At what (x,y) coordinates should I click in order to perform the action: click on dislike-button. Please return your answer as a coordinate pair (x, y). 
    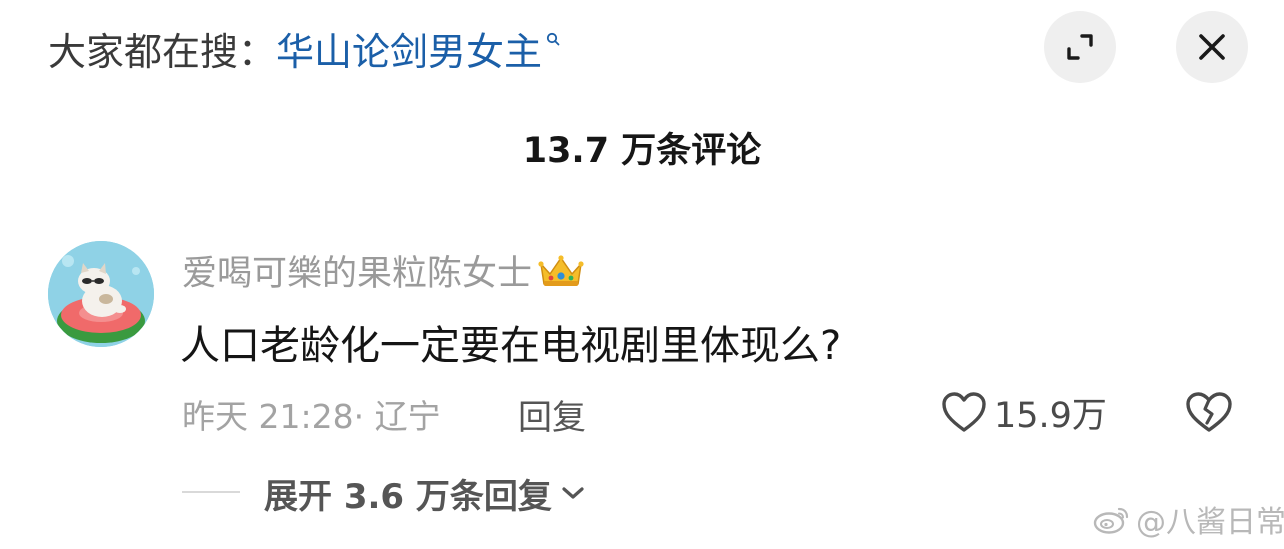
    Looking at the image, I should click on (1209, 412).